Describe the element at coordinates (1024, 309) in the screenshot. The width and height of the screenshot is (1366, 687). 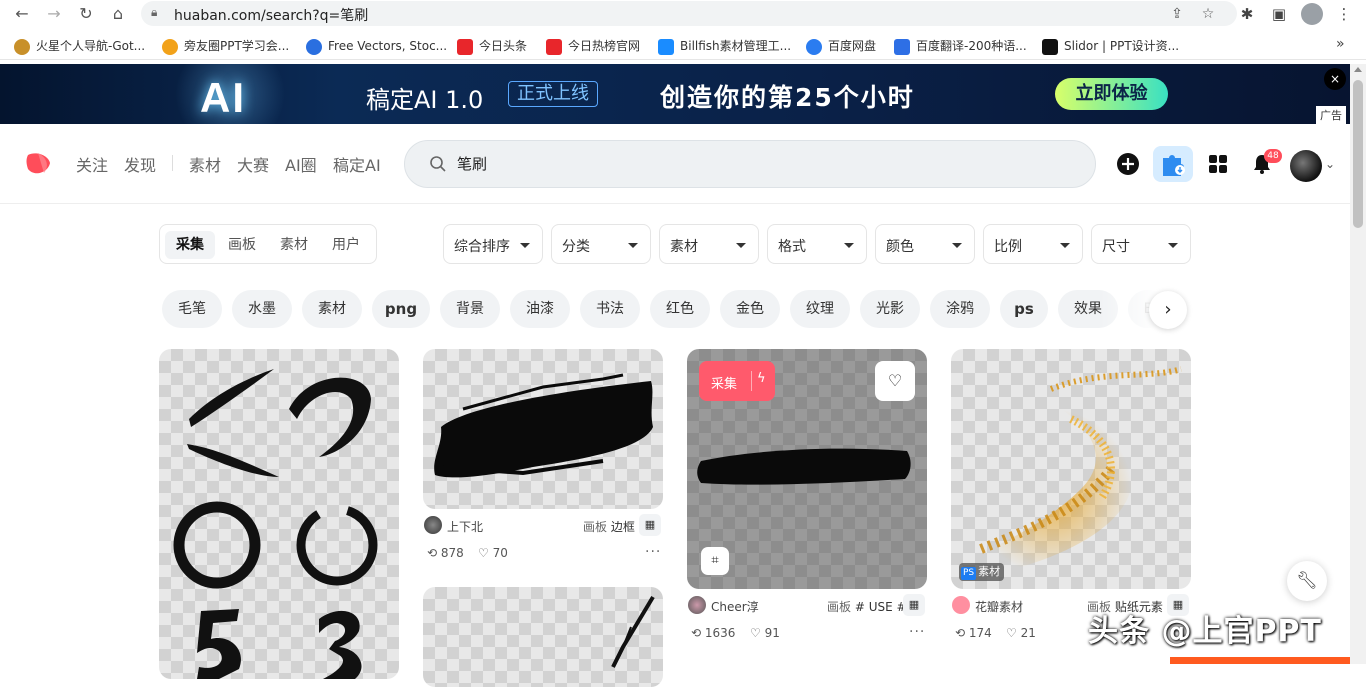
I see `chip-tag: ps` at that location.